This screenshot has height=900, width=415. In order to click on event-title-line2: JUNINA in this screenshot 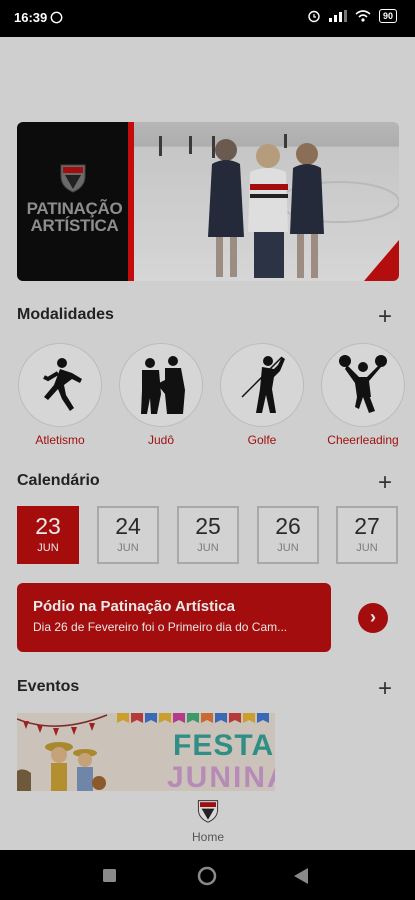, I will do `click(221, 777)`.